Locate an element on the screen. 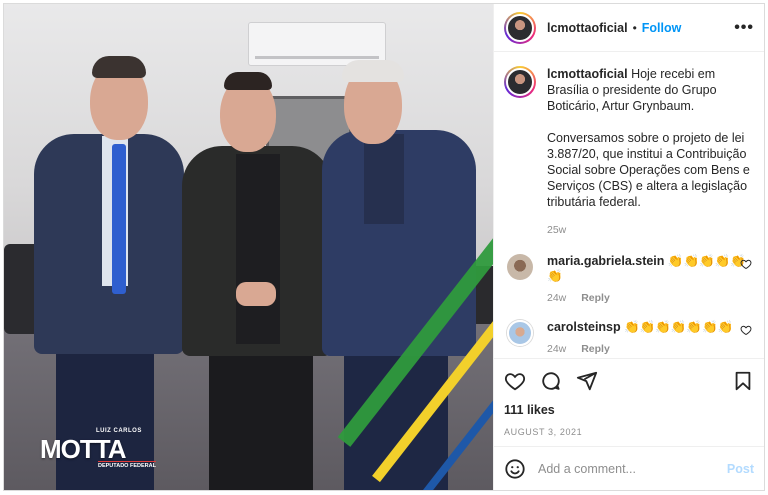  share-icon is located at coordinates (587, 381).